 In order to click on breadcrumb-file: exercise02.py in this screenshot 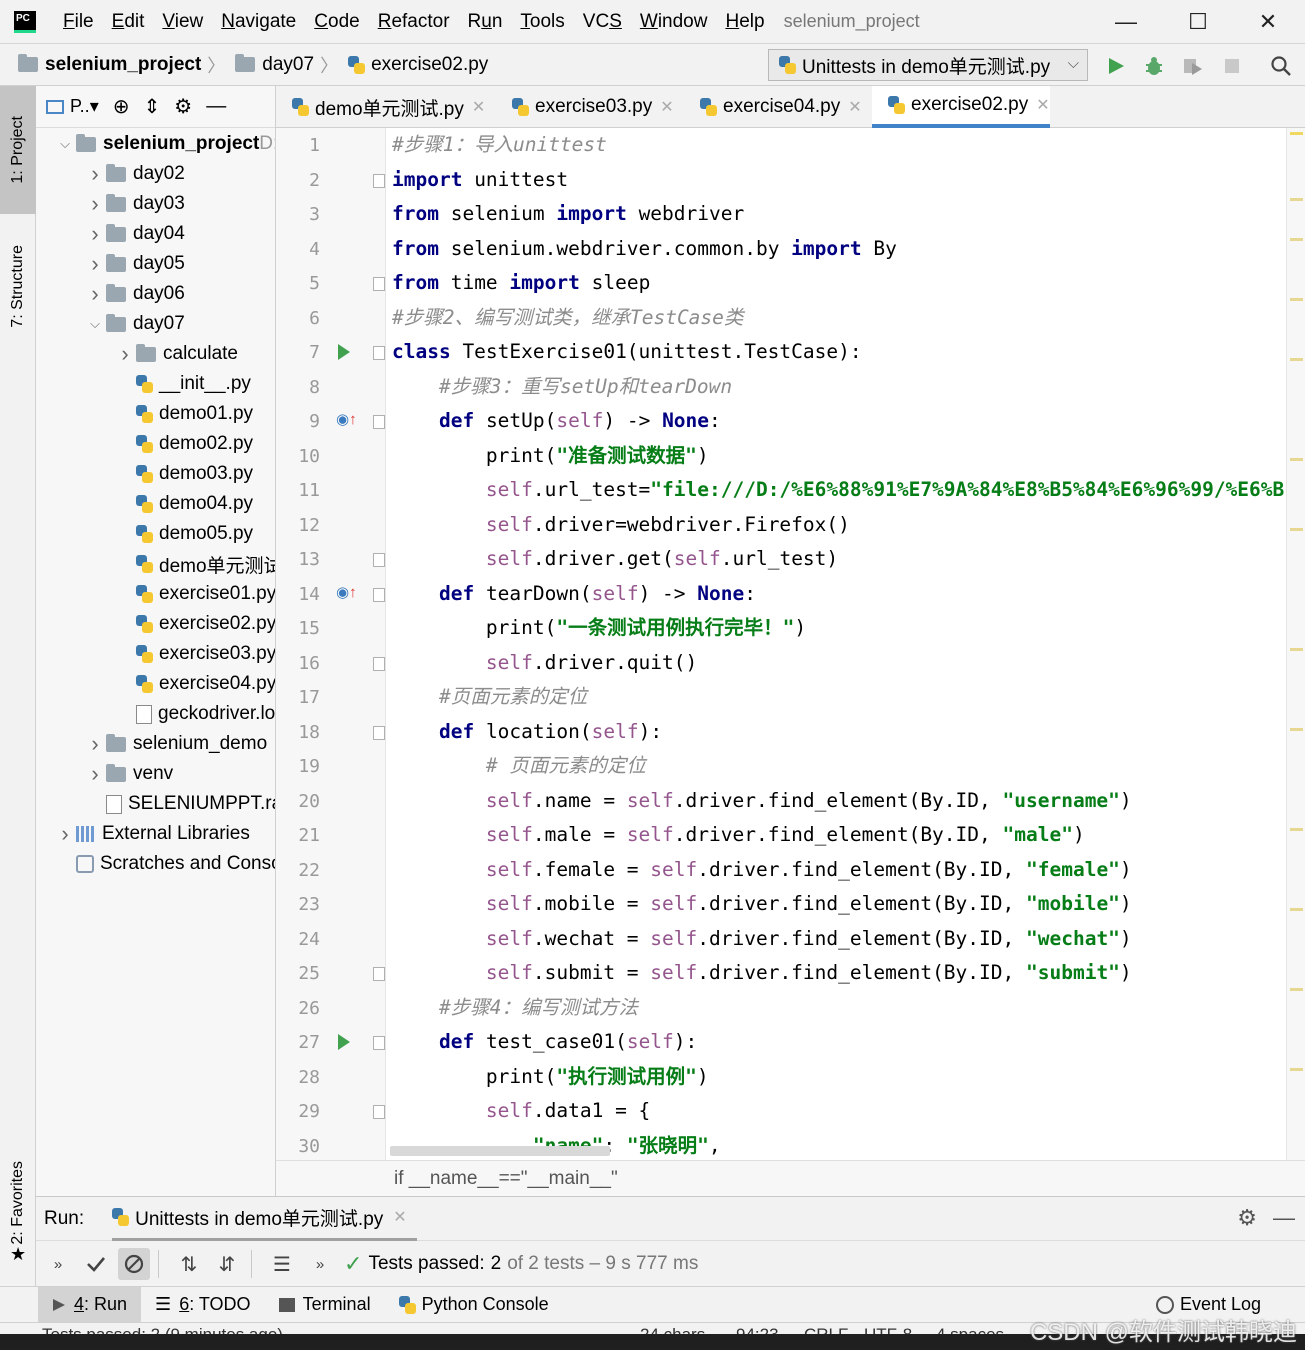, I will do `click(418, 65)`.